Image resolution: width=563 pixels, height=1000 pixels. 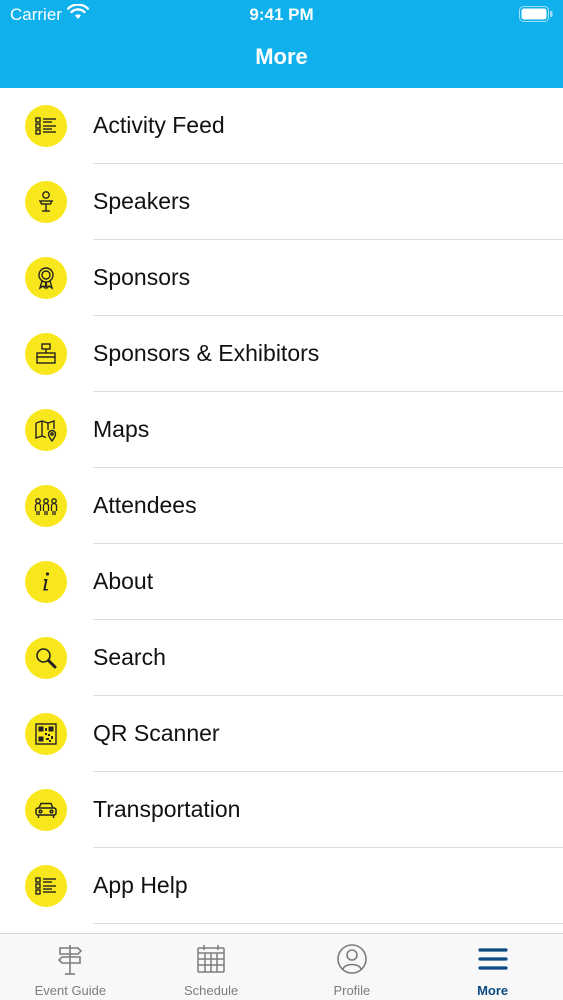 What do you see at coordinates (46, 582) in the screenshot?
I see `info-icon` at bounding box center [46, 582].